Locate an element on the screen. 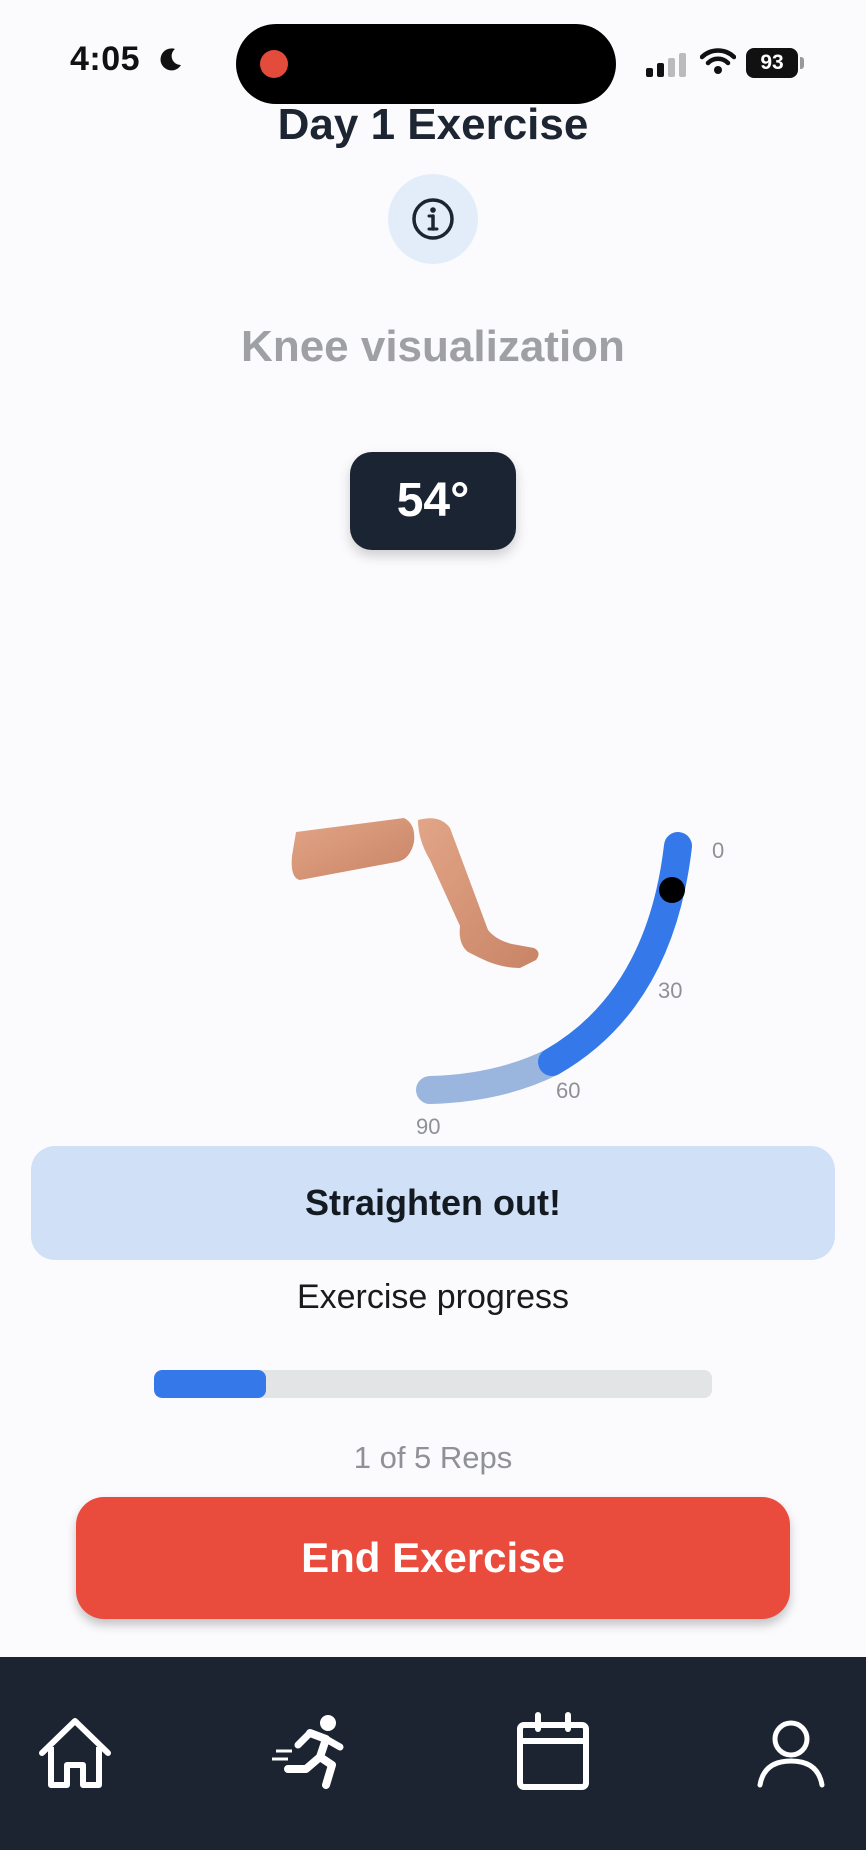  moon-icon is located at coordinates (170, 59).